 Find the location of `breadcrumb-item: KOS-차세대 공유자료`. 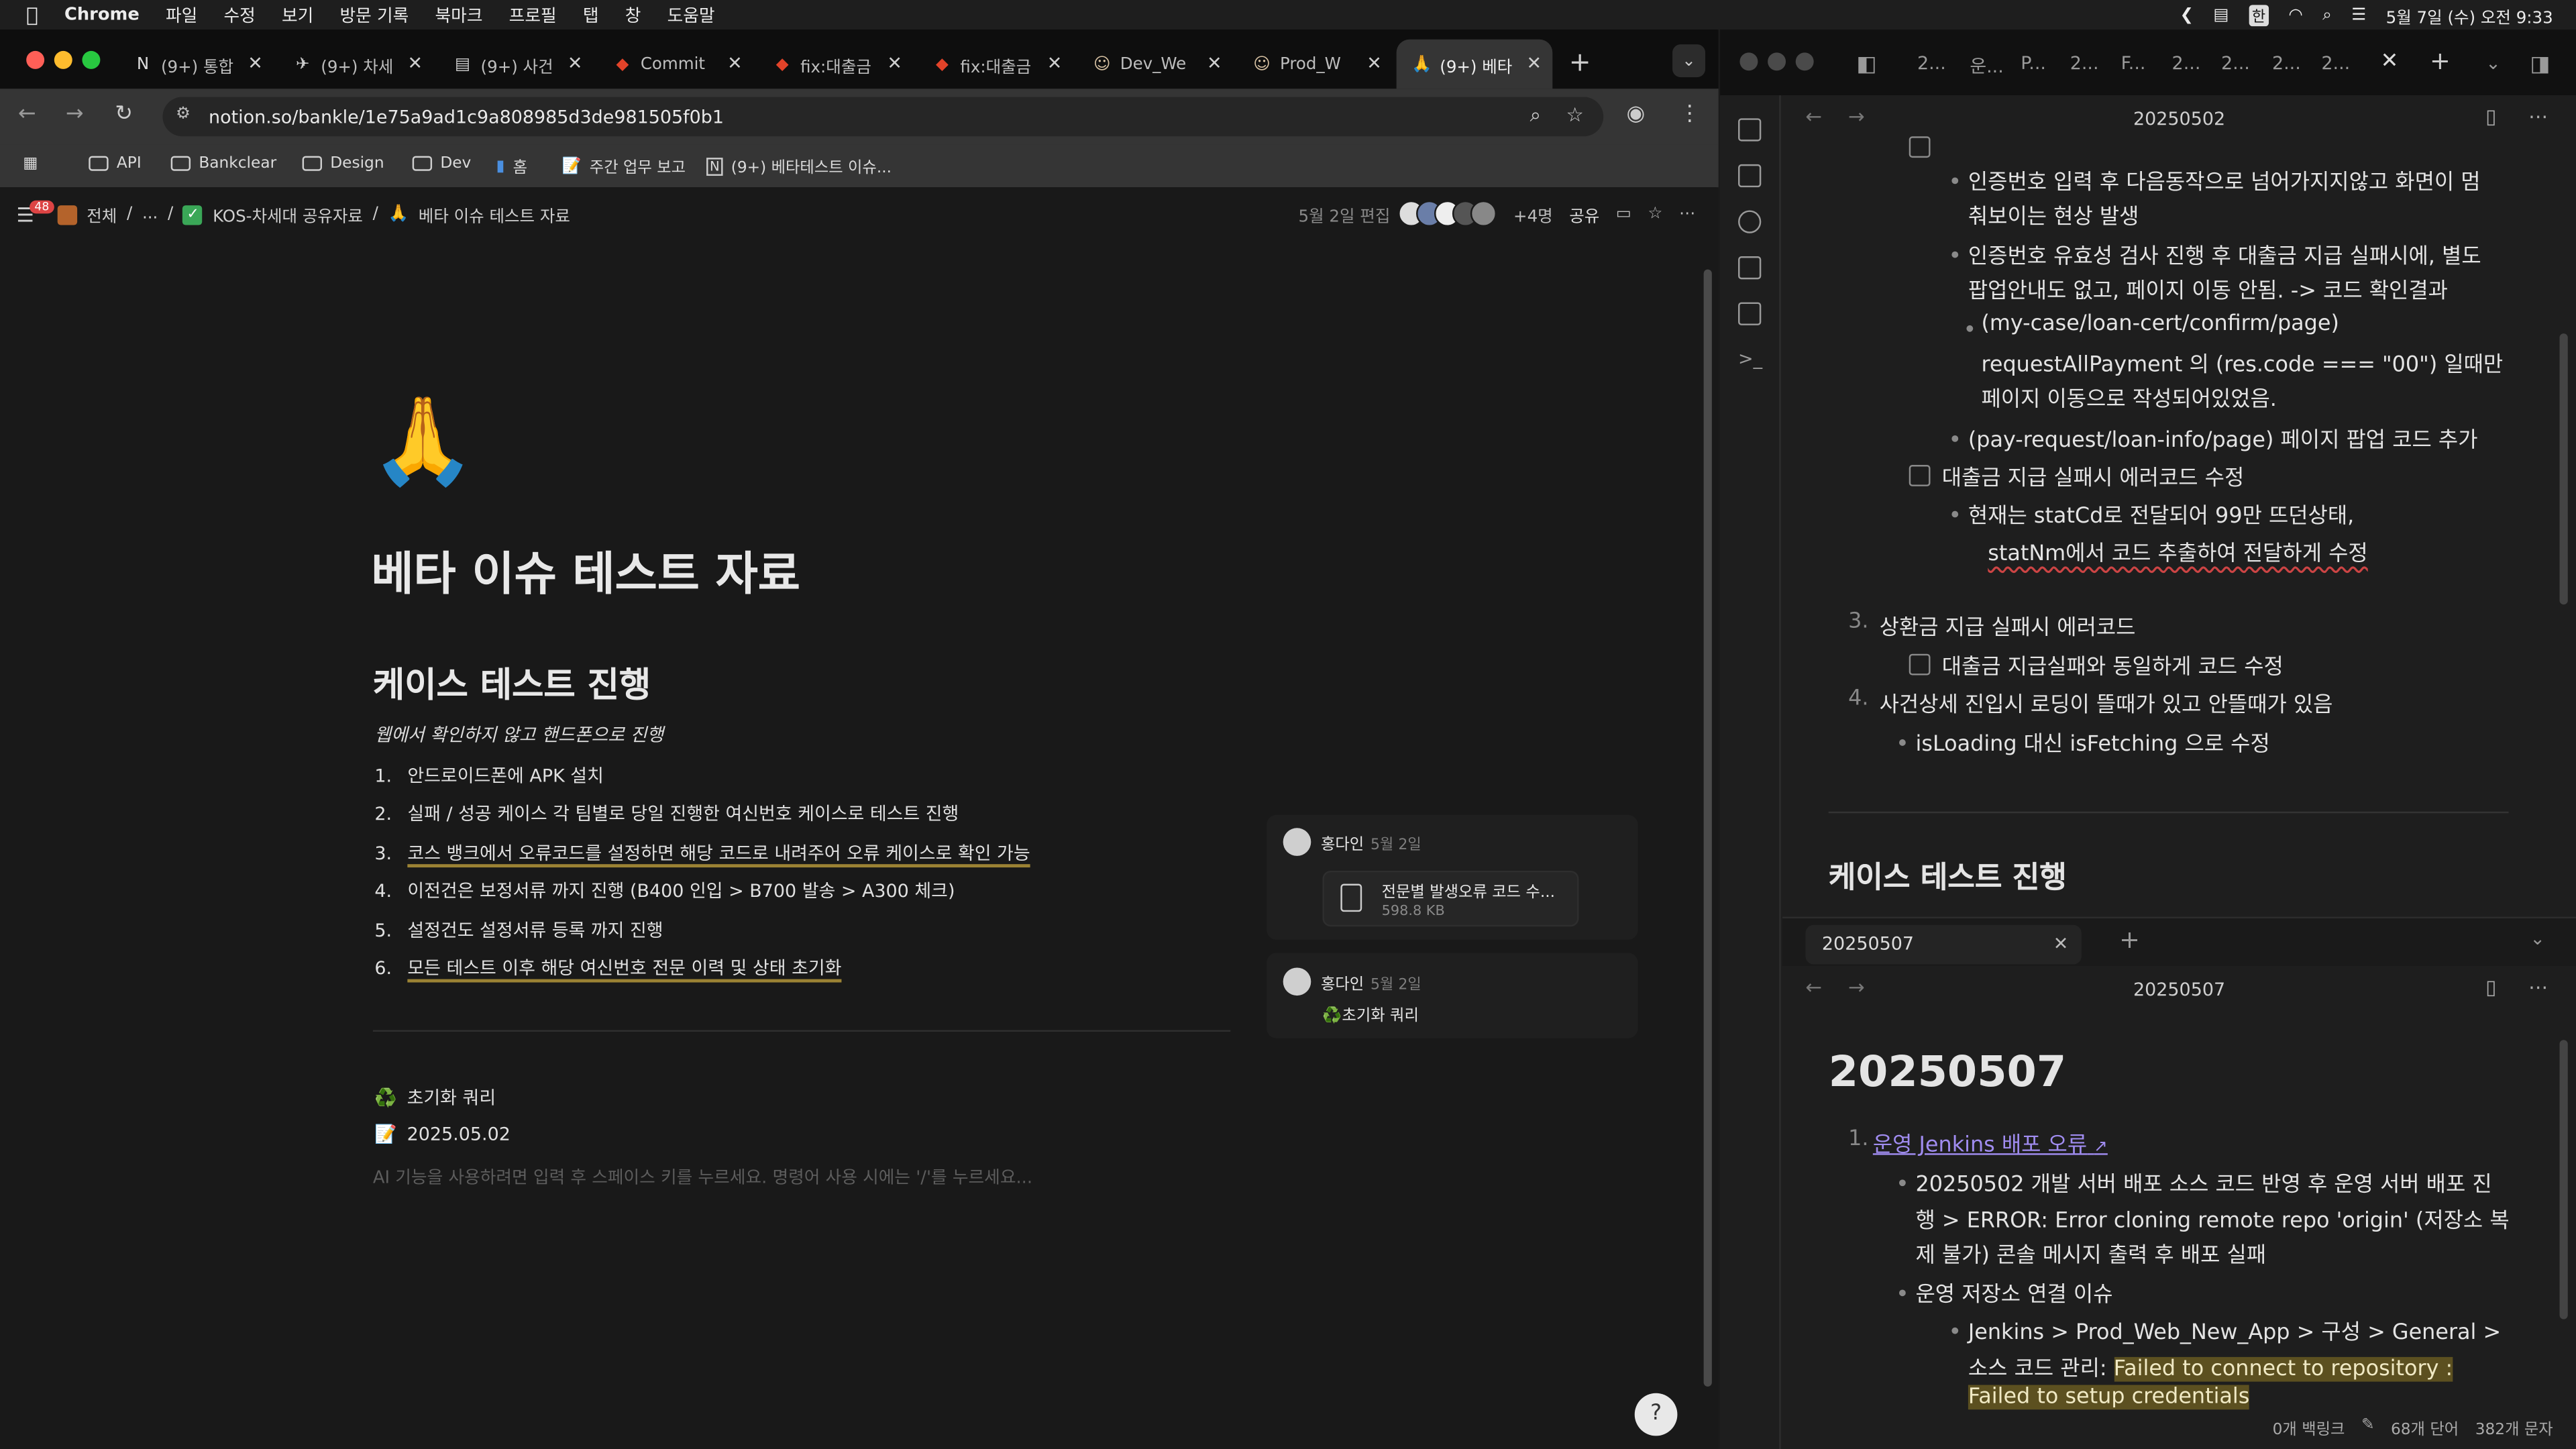

breadcrumb-item: KOS-차세대 공유자료 is located at coordinates (288, 214).